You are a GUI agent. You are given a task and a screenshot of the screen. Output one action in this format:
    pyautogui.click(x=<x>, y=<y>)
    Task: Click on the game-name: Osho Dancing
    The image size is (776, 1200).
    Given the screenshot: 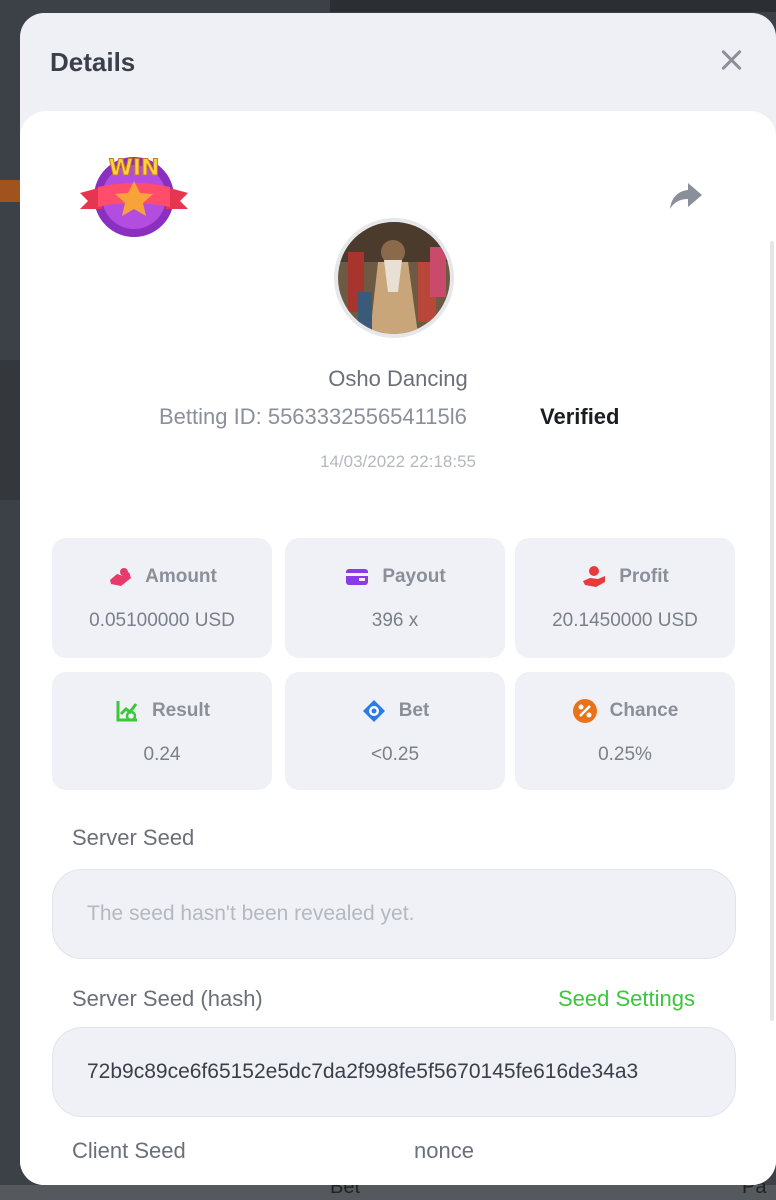 What is the action you would take?
    pyautogui.click(x=398, y=378)
    